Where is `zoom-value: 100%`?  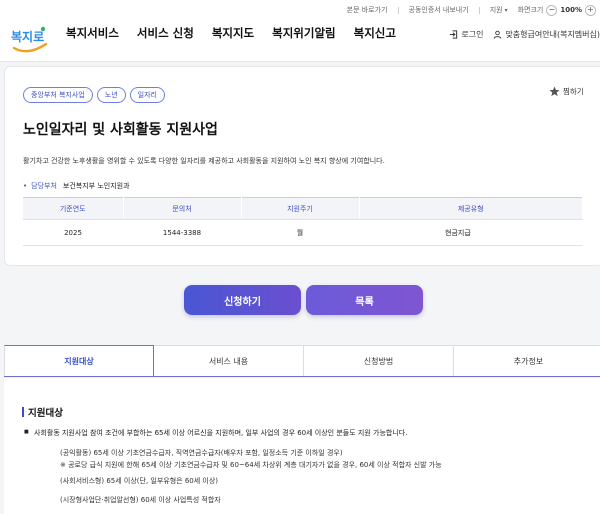 zoom-value: 100% is located at coordinates (571, 10).